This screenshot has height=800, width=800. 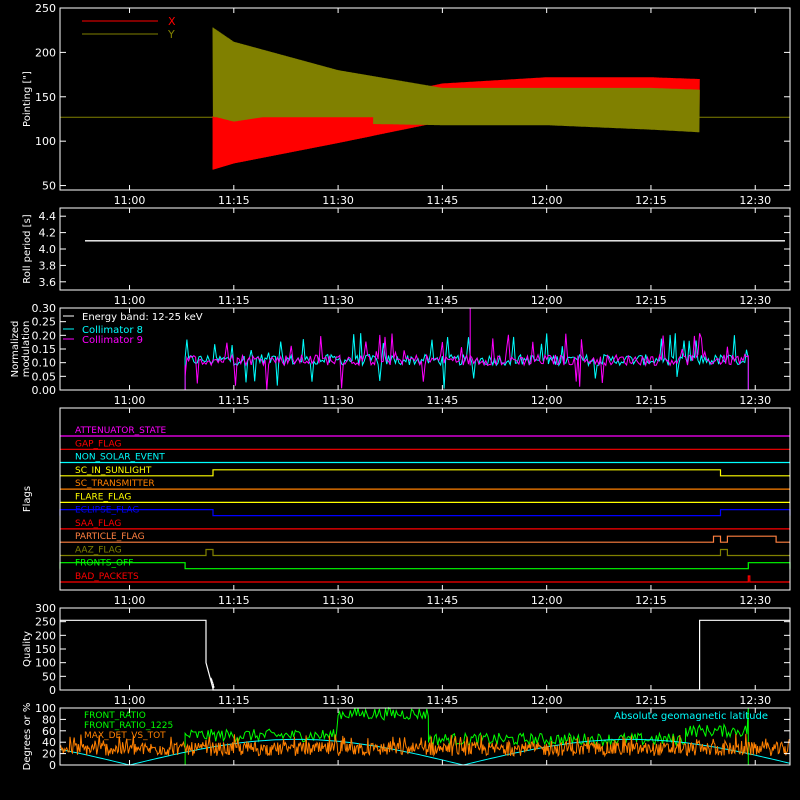 I want to click on legend-label-y: Y, so click(x=171, y=34).